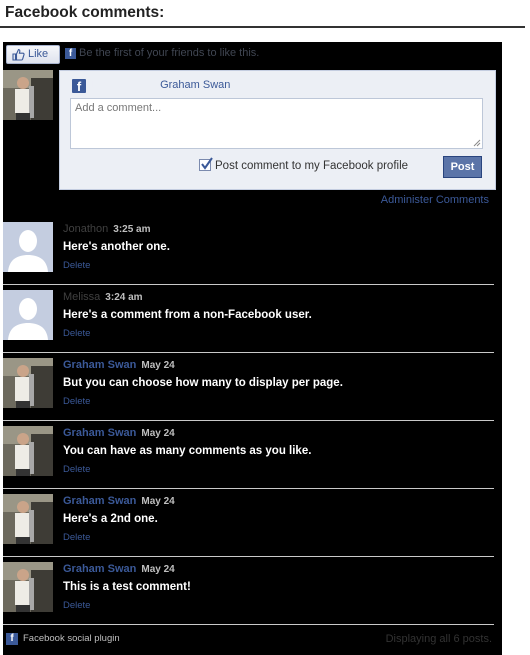 This screenshot has height=655, width=530. Describe the element at coordinates (86, 229) in the screenshot. I see `comment-author: Jonathon` at that location.